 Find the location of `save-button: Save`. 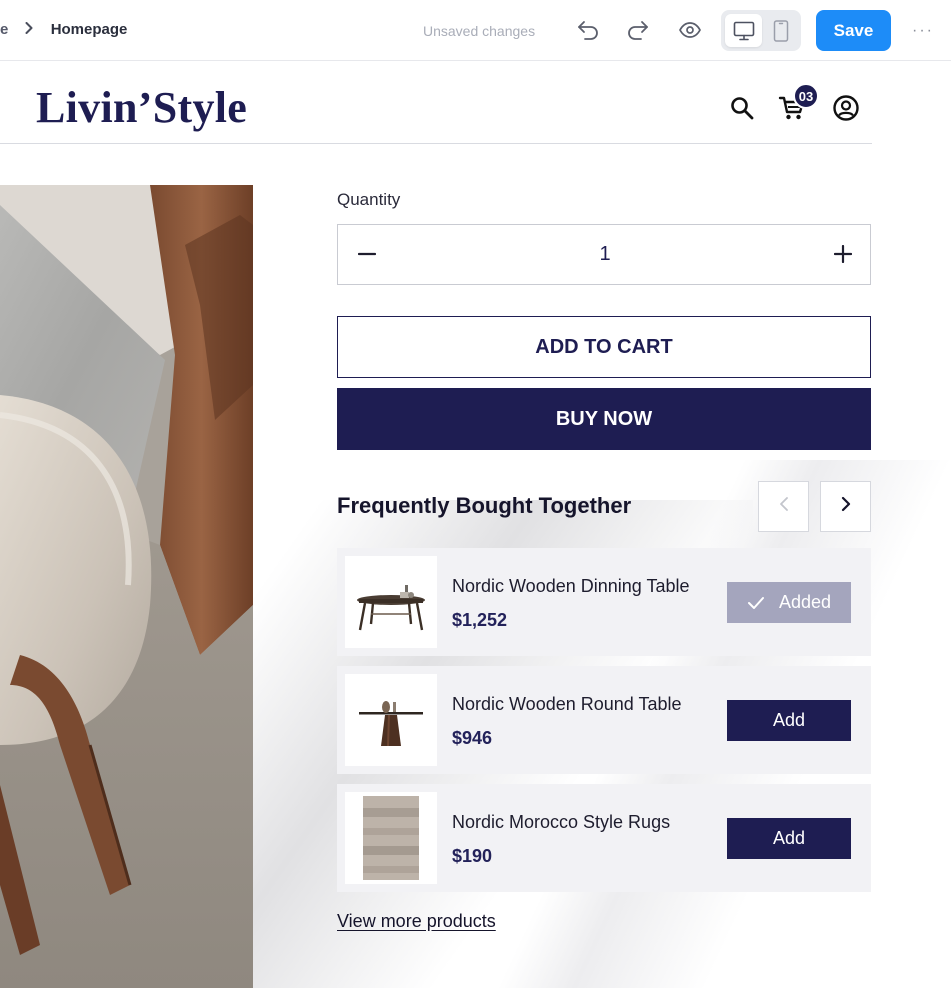

save-button: Save is located at coordinates (853, 30).